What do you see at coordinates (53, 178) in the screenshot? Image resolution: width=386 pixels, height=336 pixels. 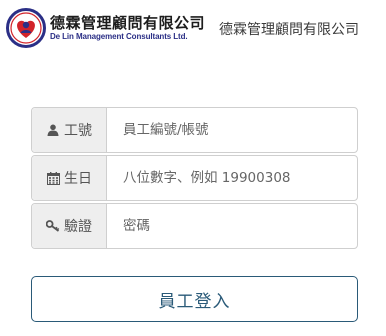 I see `calendar-icon` at bounding box center [53, 178].